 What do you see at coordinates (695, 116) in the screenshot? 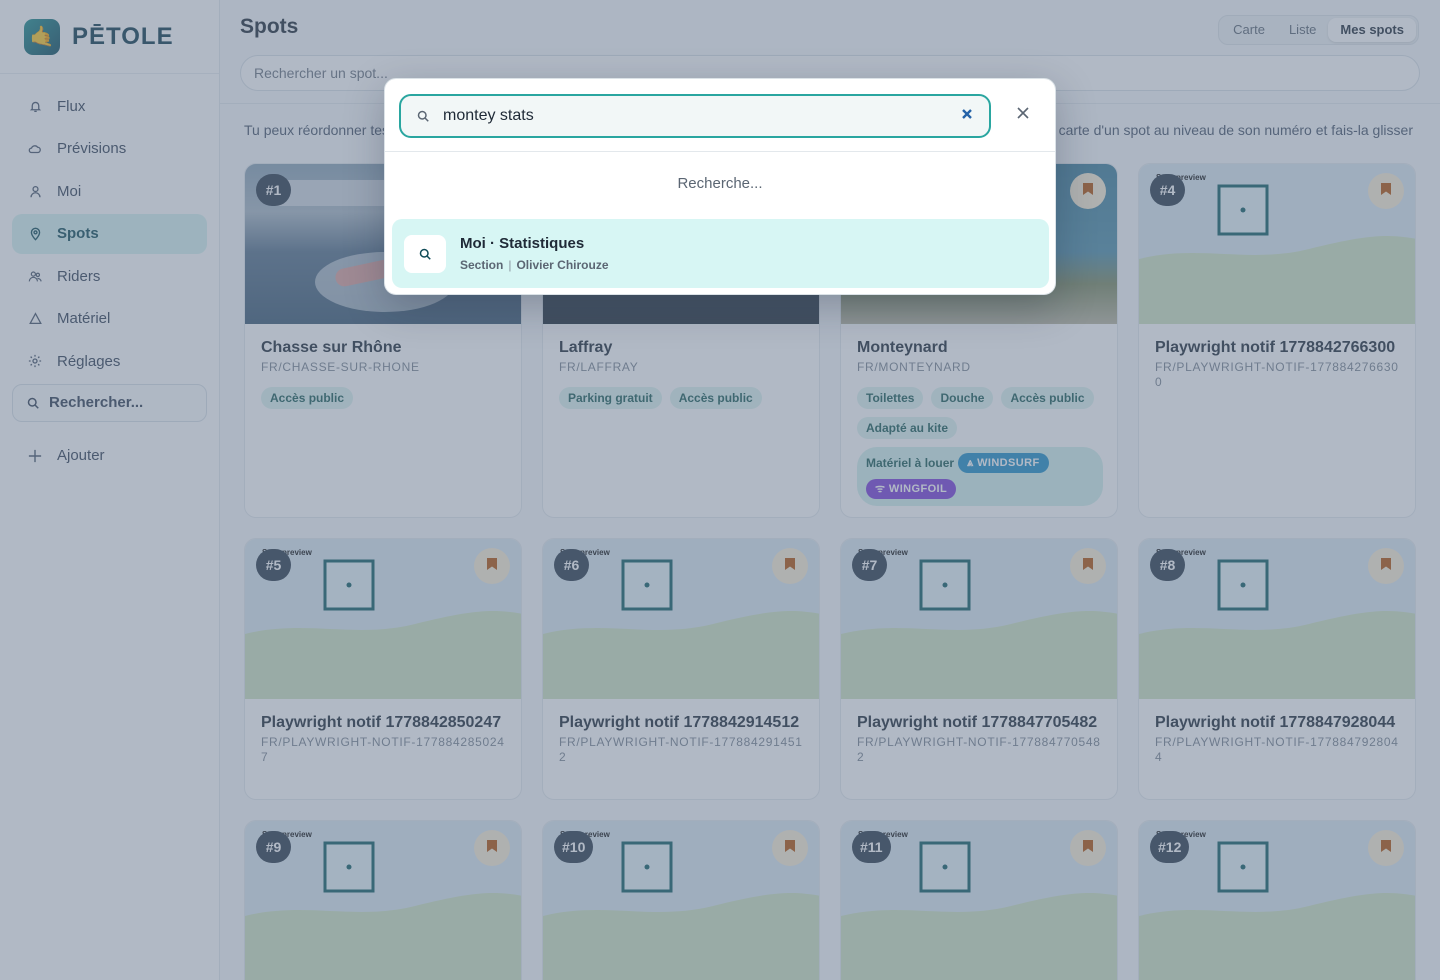
I see `global-search-input: montey stats` at bounding box center [695, 116].